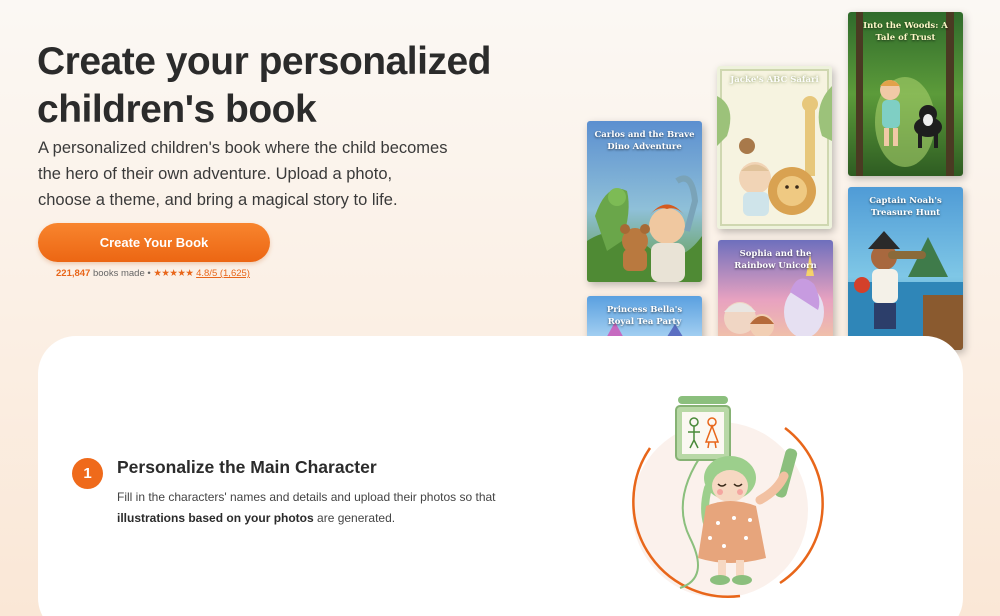 The width and height of the screenshot is (1000, 616). Describe the element at coordinates (728, 497) in the screenshot. I see `girl-with-drawing-illustration` at that location.